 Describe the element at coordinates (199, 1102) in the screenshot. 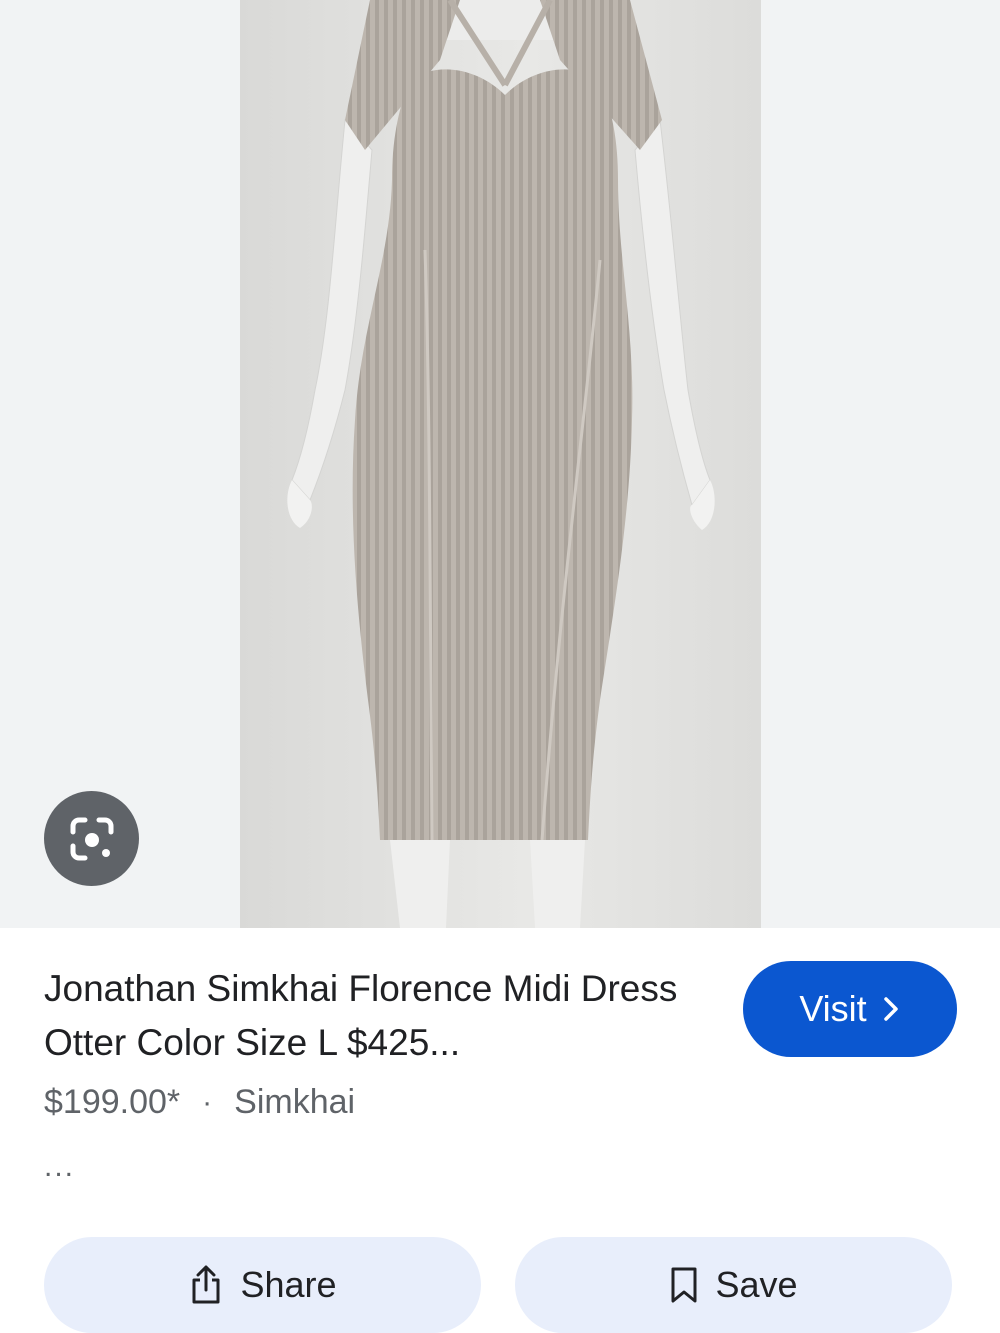

I see `product-meta: $199.00* · Simkhai` at that location.